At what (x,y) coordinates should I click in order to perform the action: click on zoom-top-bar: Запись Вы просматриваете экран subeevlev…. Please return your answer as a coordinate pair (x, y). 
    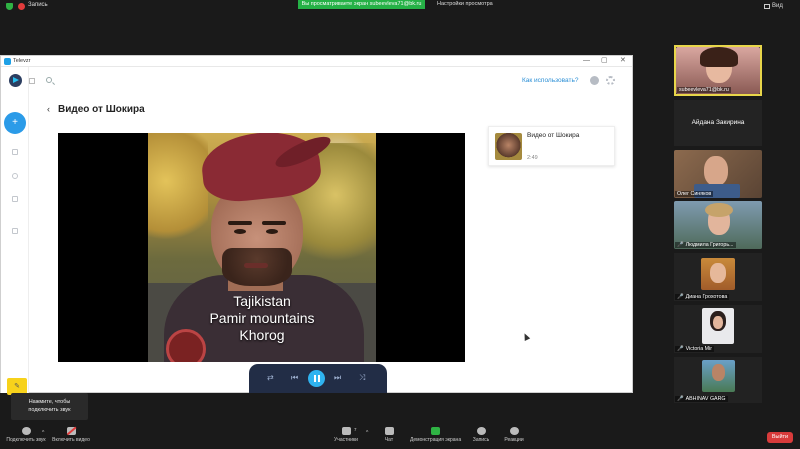
    Looking at the image, I should click on (400, 6).